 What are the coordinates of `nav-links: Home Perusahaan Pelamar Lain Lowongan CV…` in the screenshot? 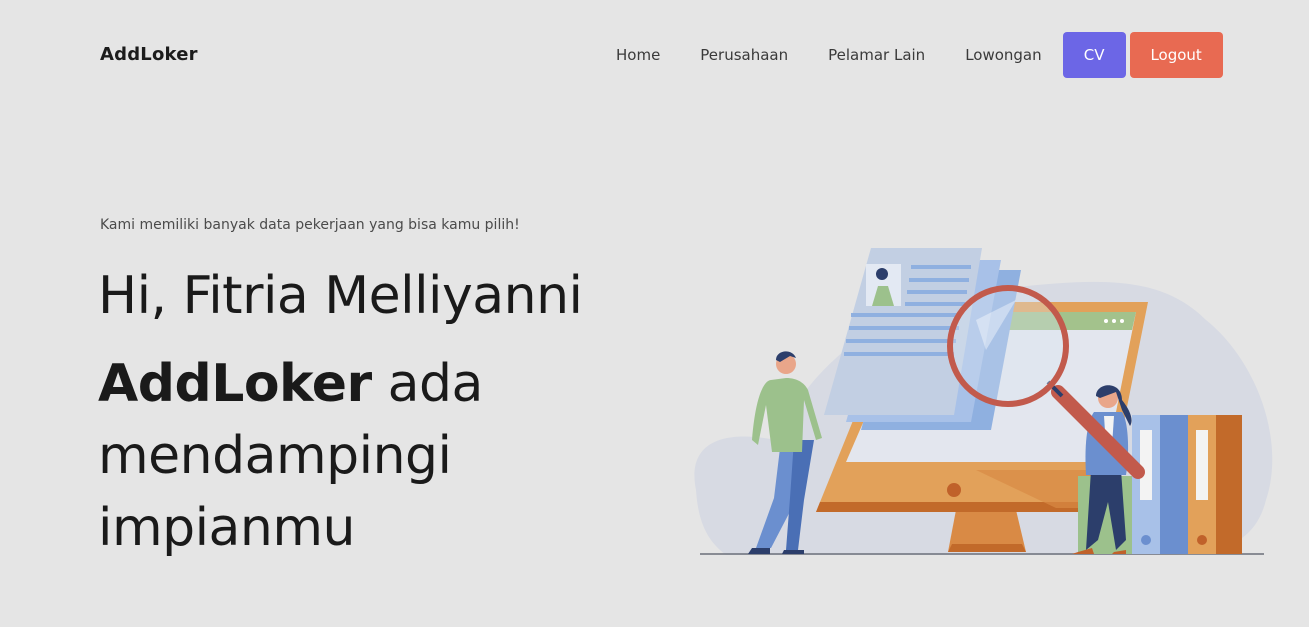 It's located at (909, 55).